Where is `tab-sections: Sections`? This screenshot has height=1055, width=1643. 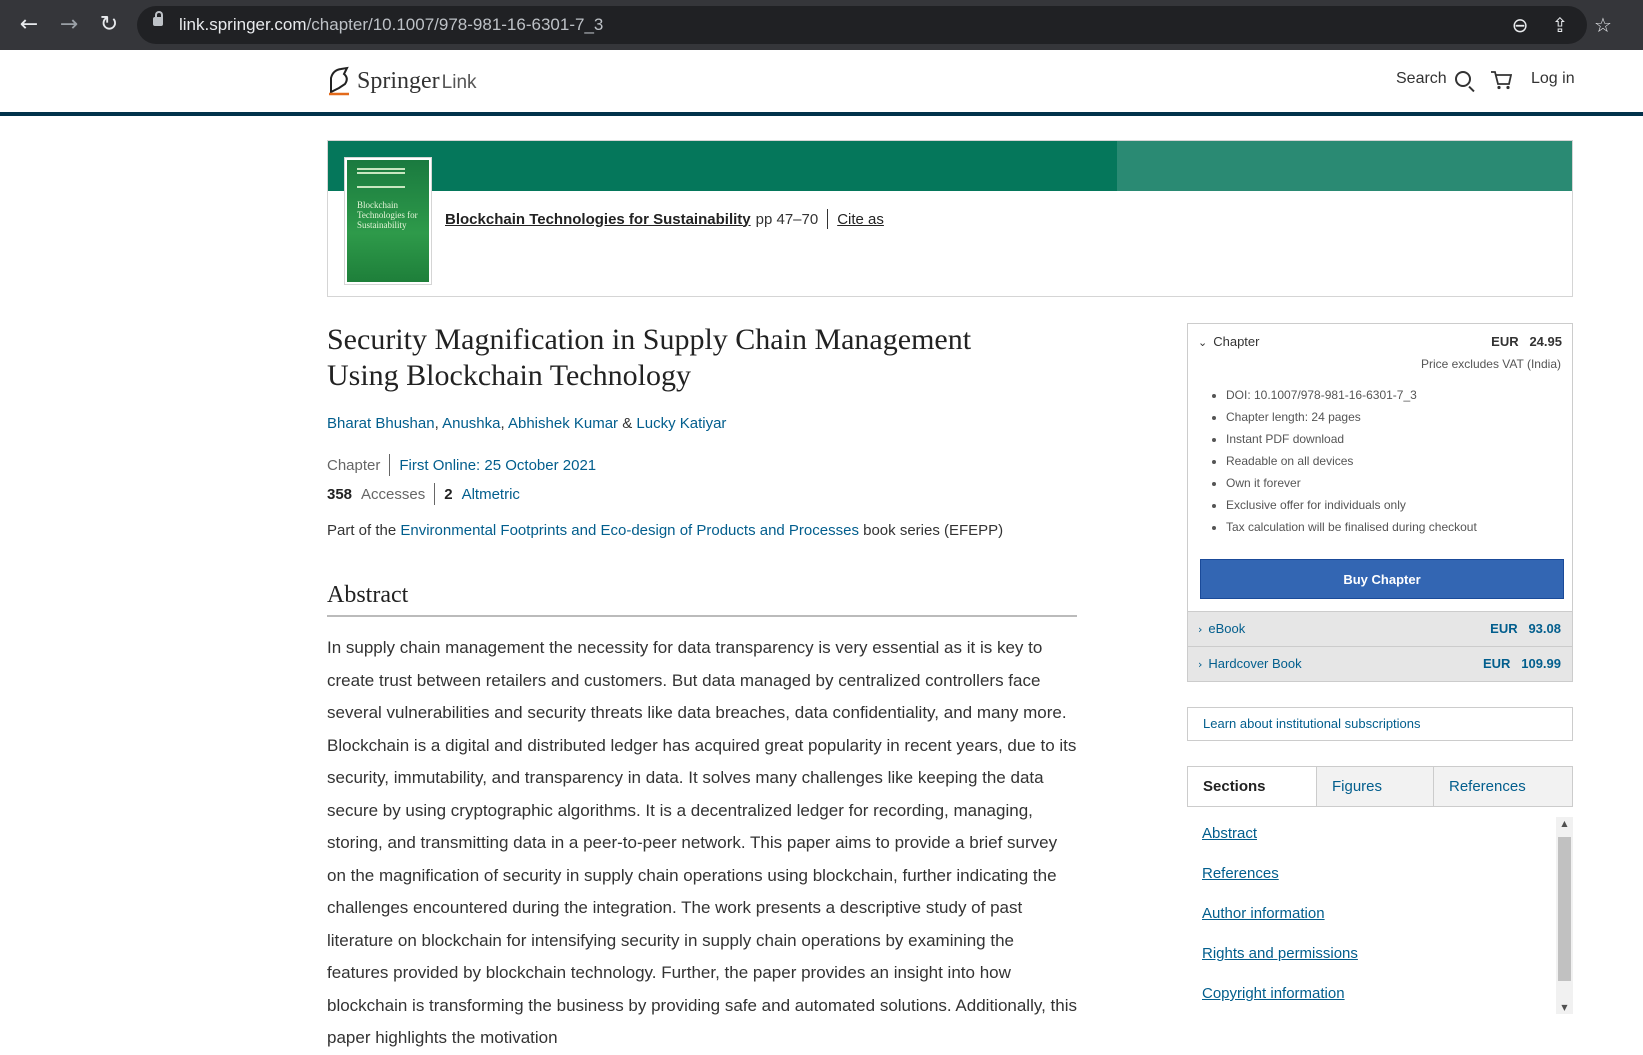
tab-sections: Sections is located at coordinates (1252, 786).